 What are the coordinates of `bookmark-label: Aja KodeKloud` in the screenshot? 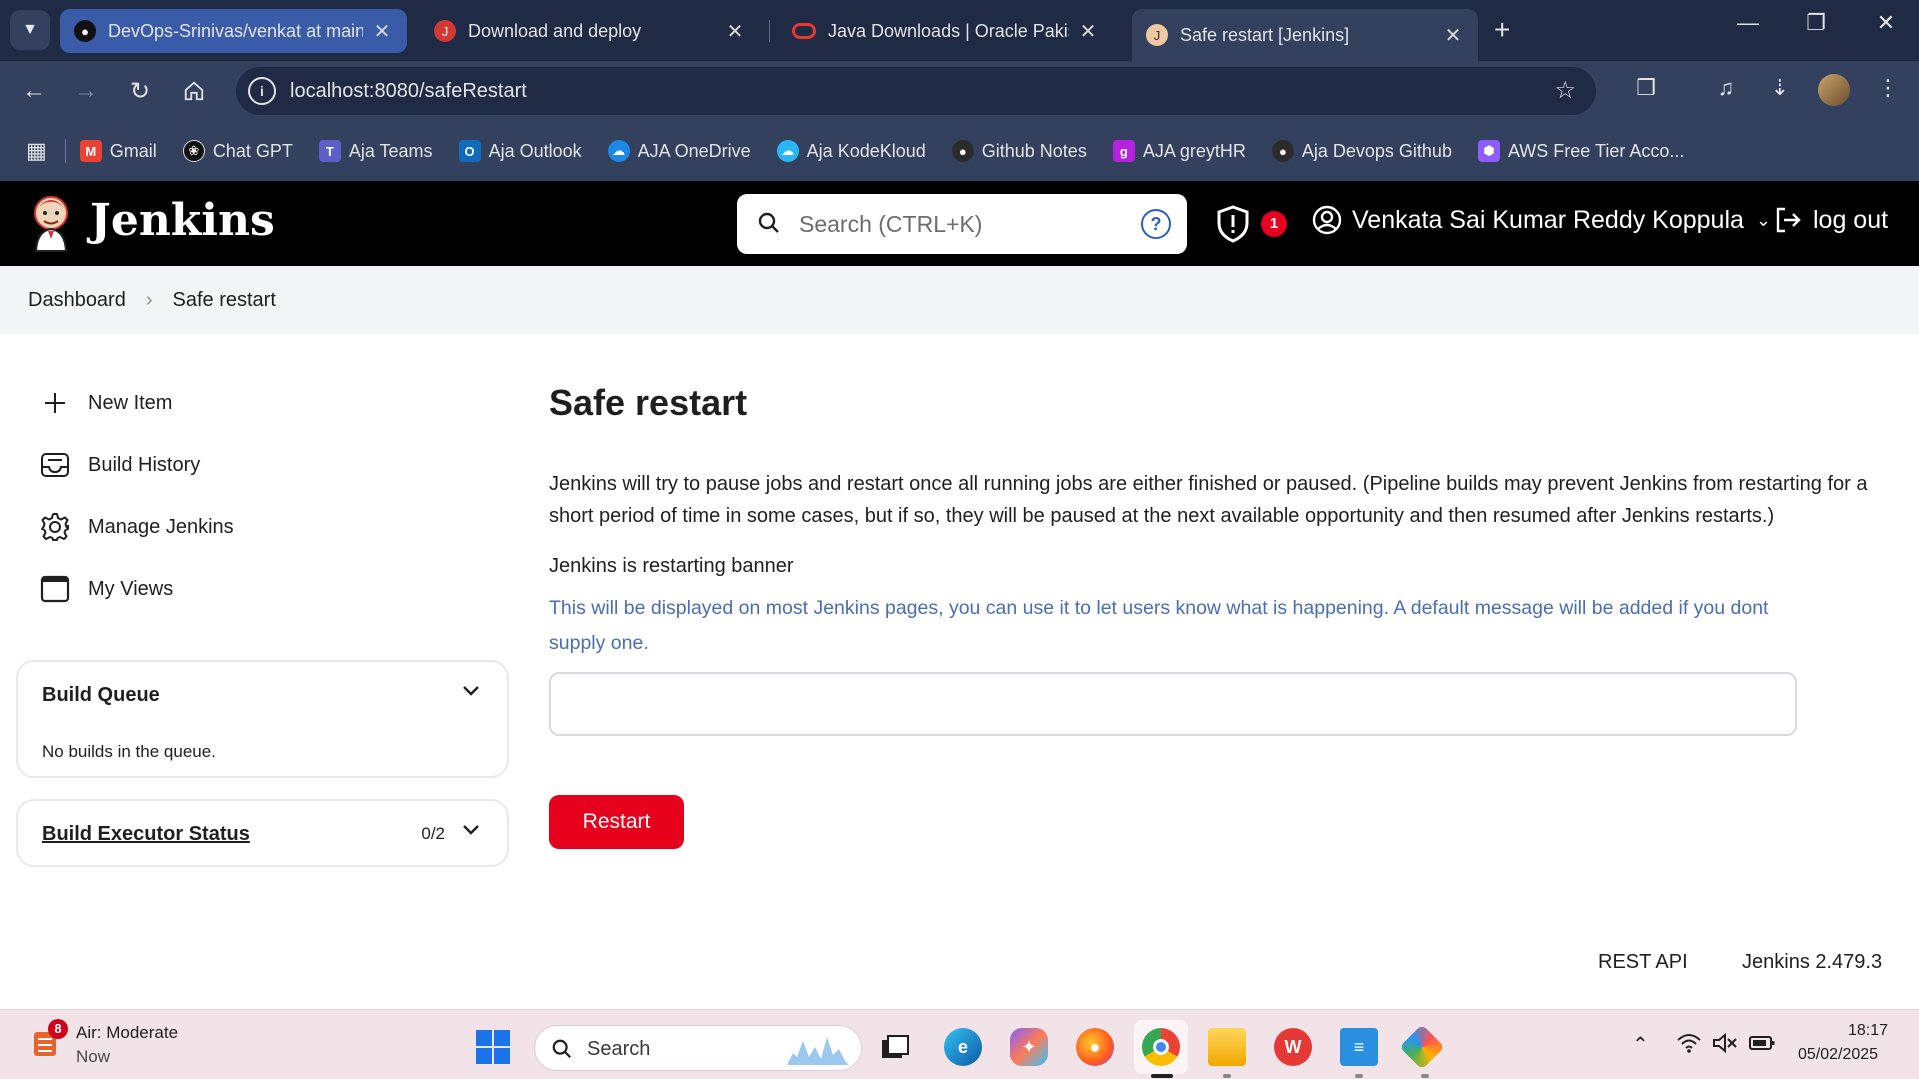 It's located at (866, 150).